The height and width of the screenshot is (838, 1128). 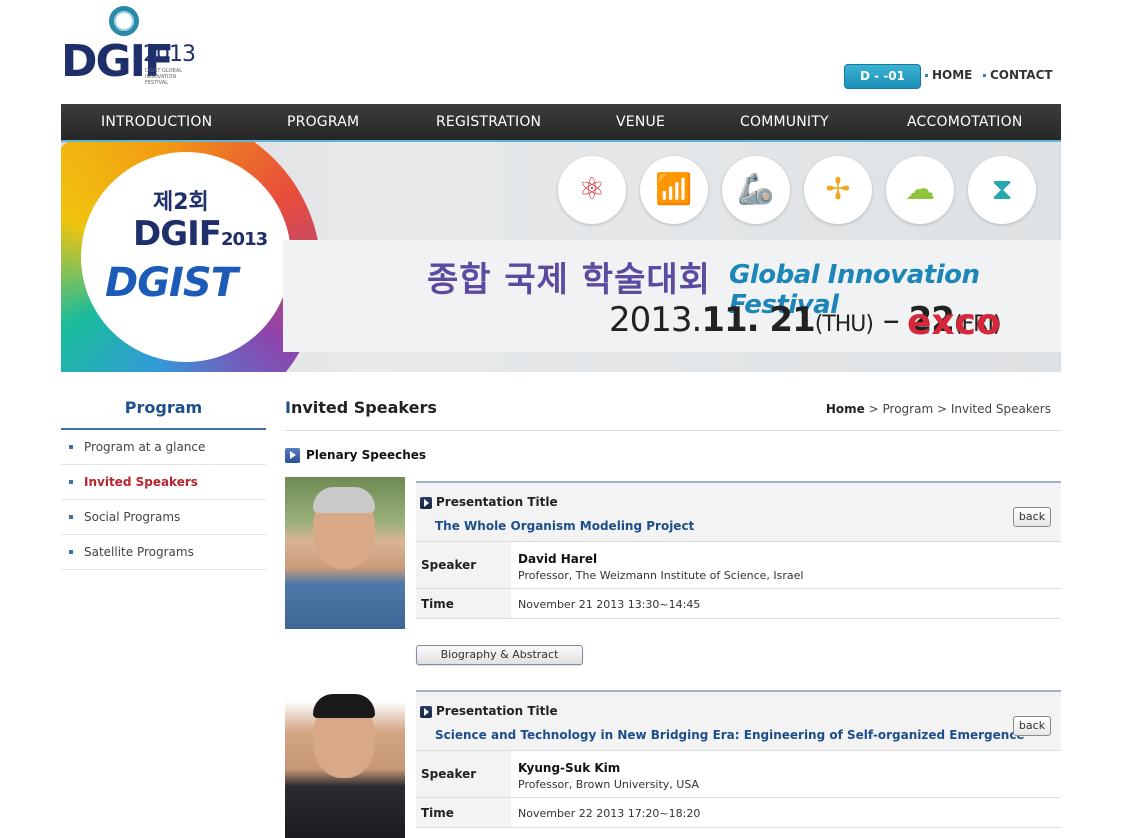 What do you see at coordinates (164, 77) in the screenshot?
I see `logo-tagline: DGIST GLOBAL INNOVATION FESTIVAL` at bounding box center [164, 77].